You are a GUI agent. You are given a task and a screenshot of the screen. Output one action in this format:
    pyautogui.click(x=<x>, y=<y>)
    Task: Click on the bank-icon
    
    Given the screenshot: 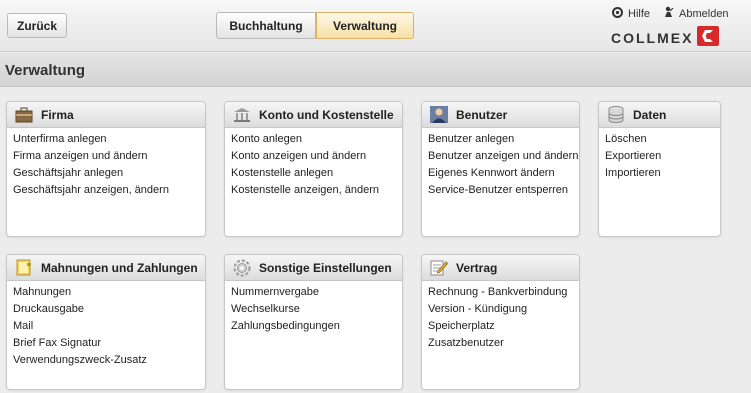 What is the action you would take?
    pyautogui.click(x=242, y=115)
    